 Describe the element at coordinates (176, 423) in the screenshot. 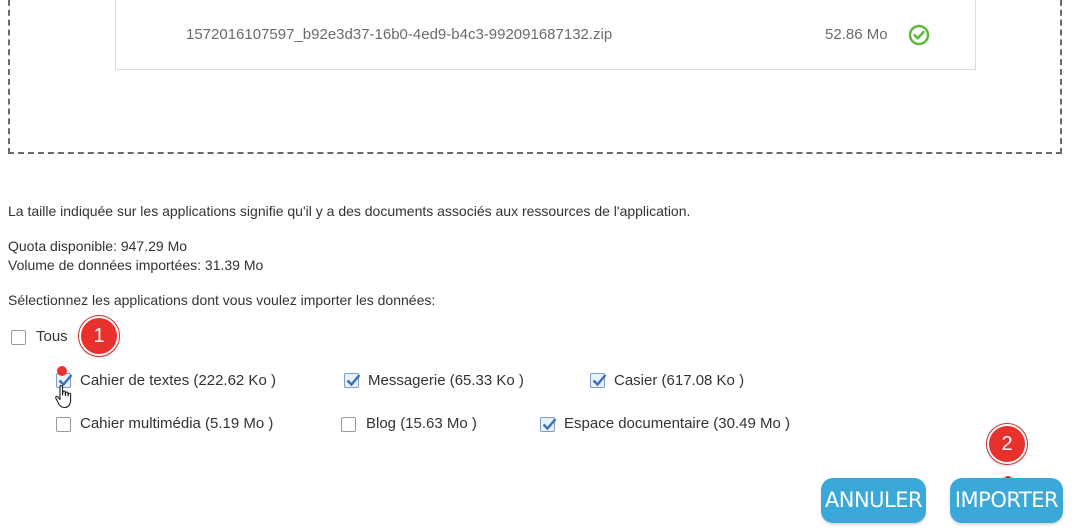

I see `app-label-cahier-multimedia: Cahier multimédia (5.19 Mo )` at that location.